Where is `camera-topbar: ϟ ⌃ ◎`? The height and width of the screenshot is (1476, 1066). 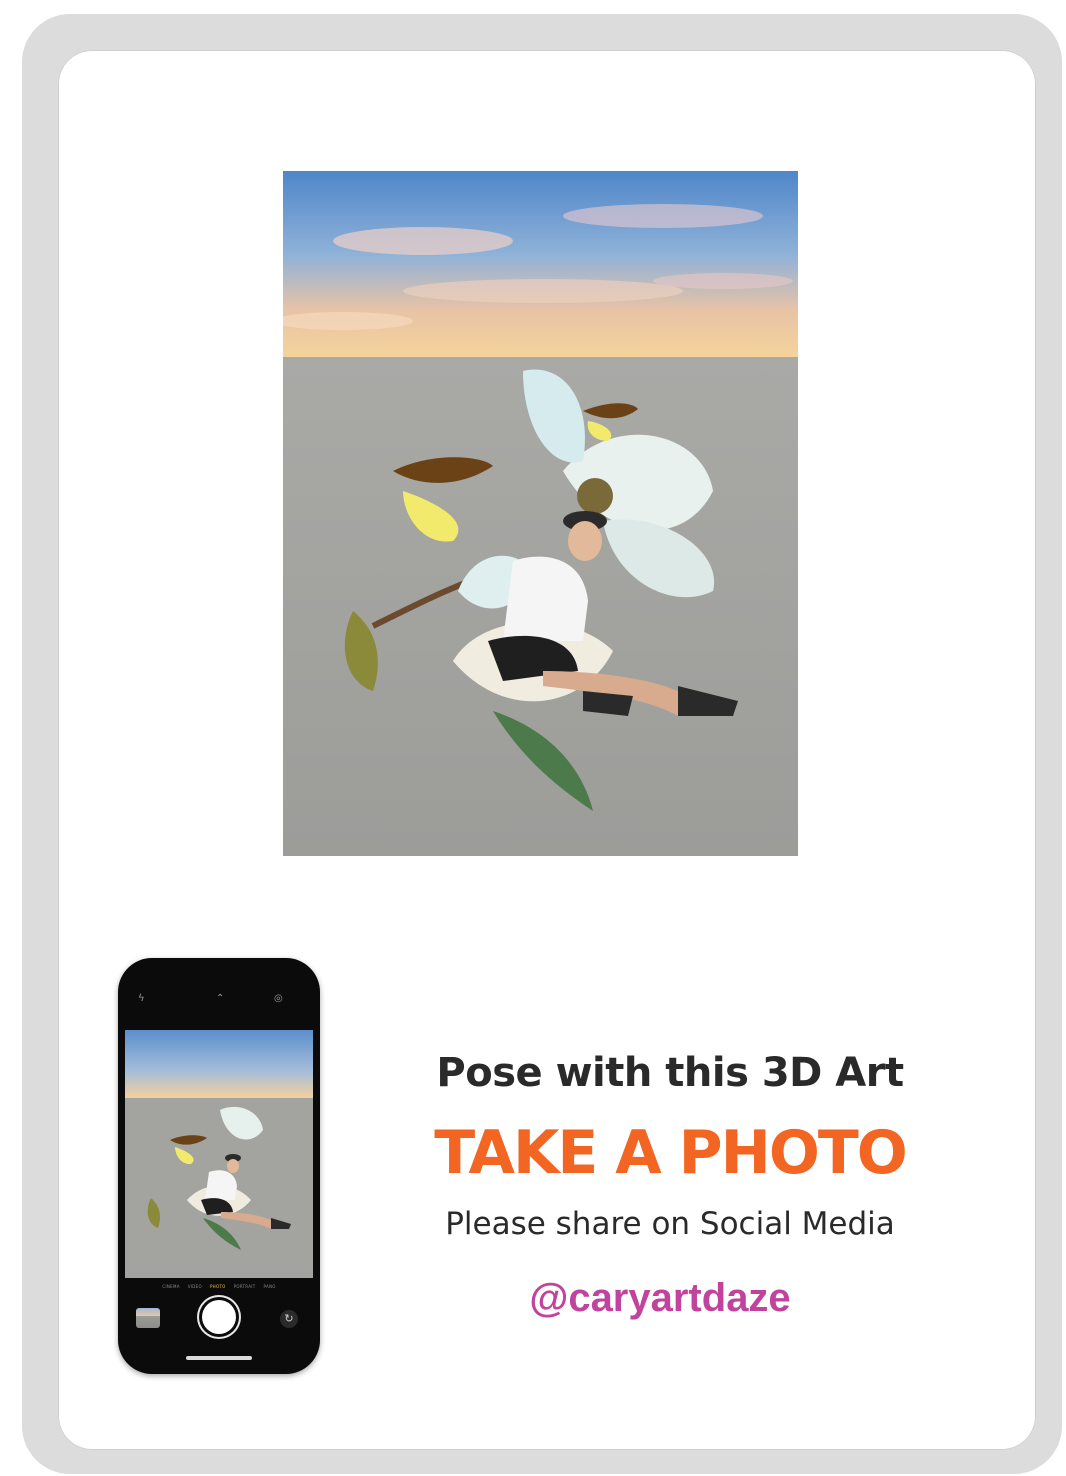
camera-topbar: ϟ ⌃ ◎ is located at coordinates (219, 1000).